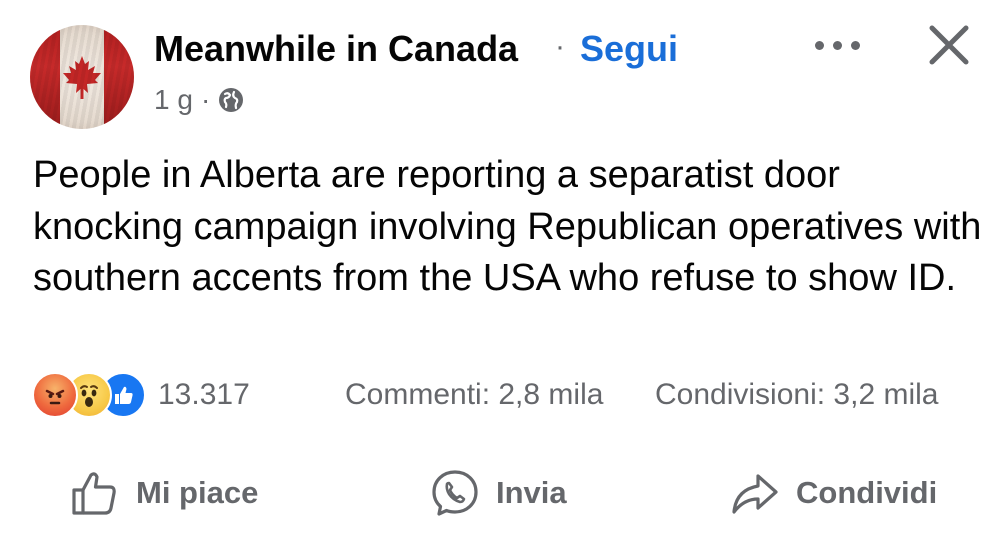  I want to click on avatar-texture, so click(82, 77).